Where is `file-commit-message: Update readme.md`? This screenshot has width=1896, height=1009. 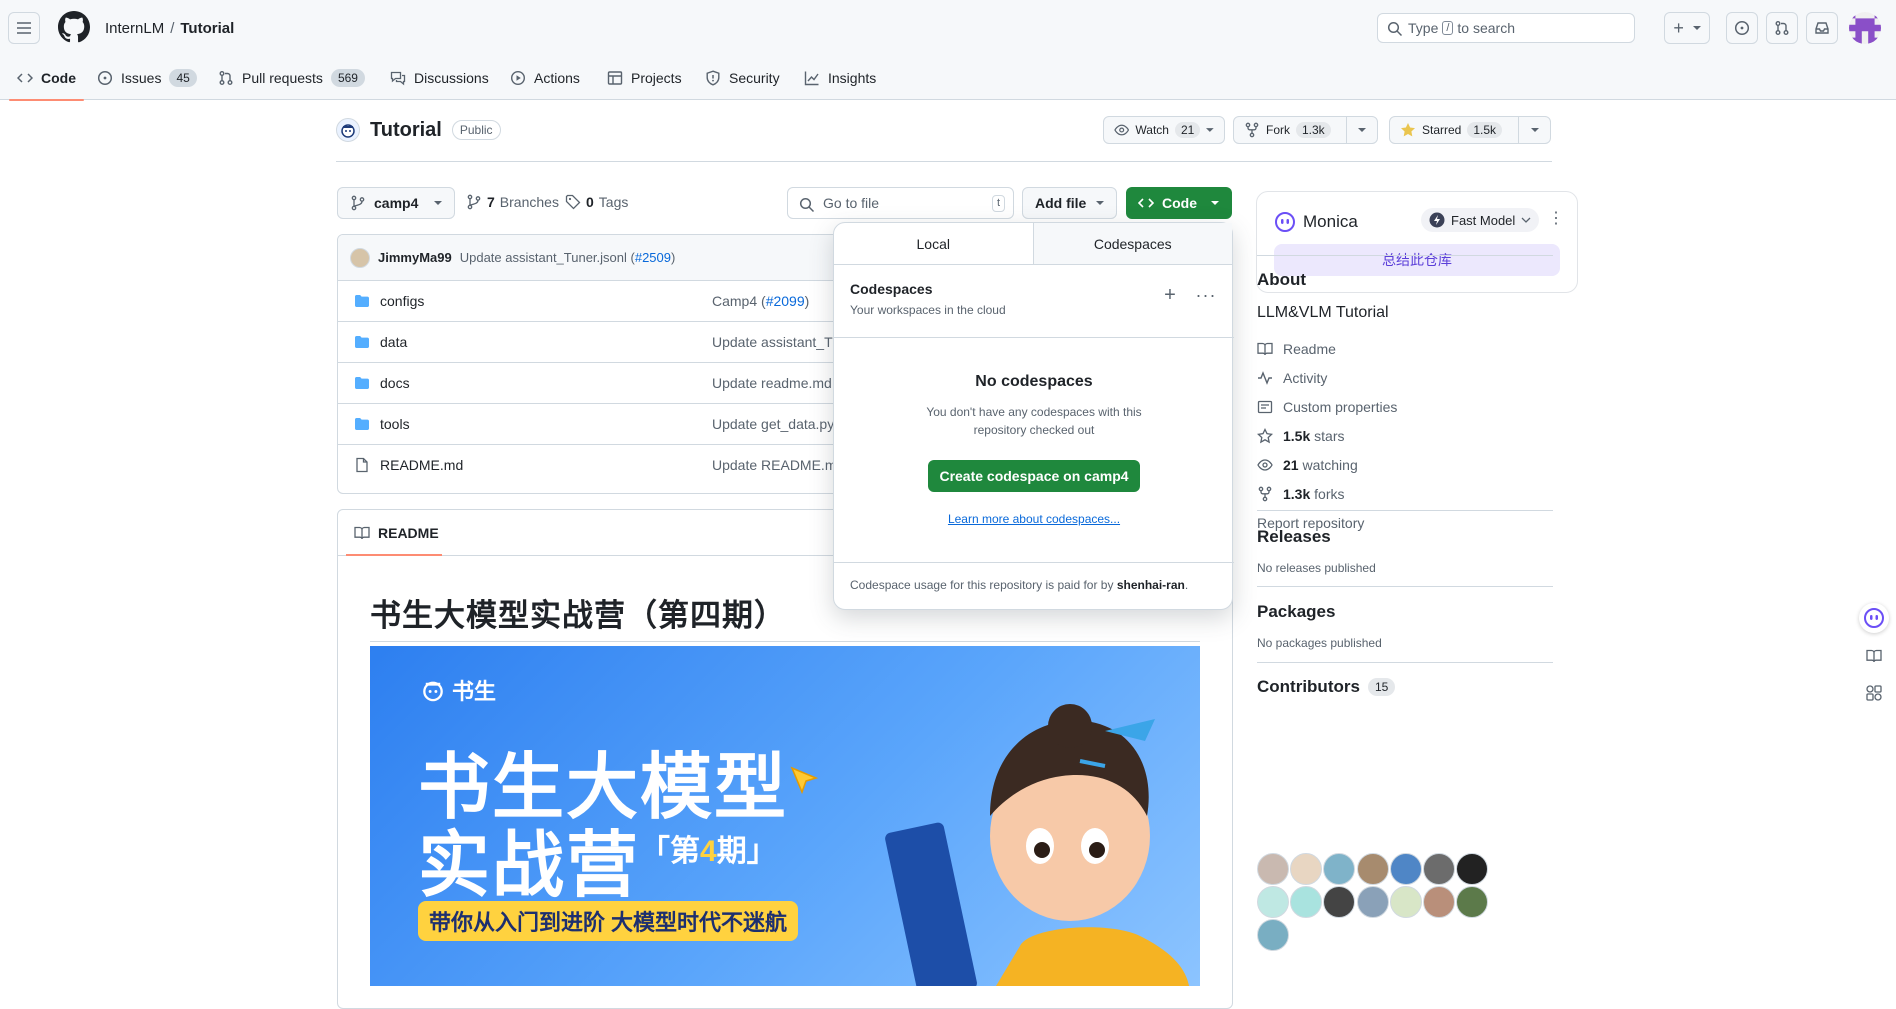
file-commit-message: Update readme.md is located at coordinates (772, 383).